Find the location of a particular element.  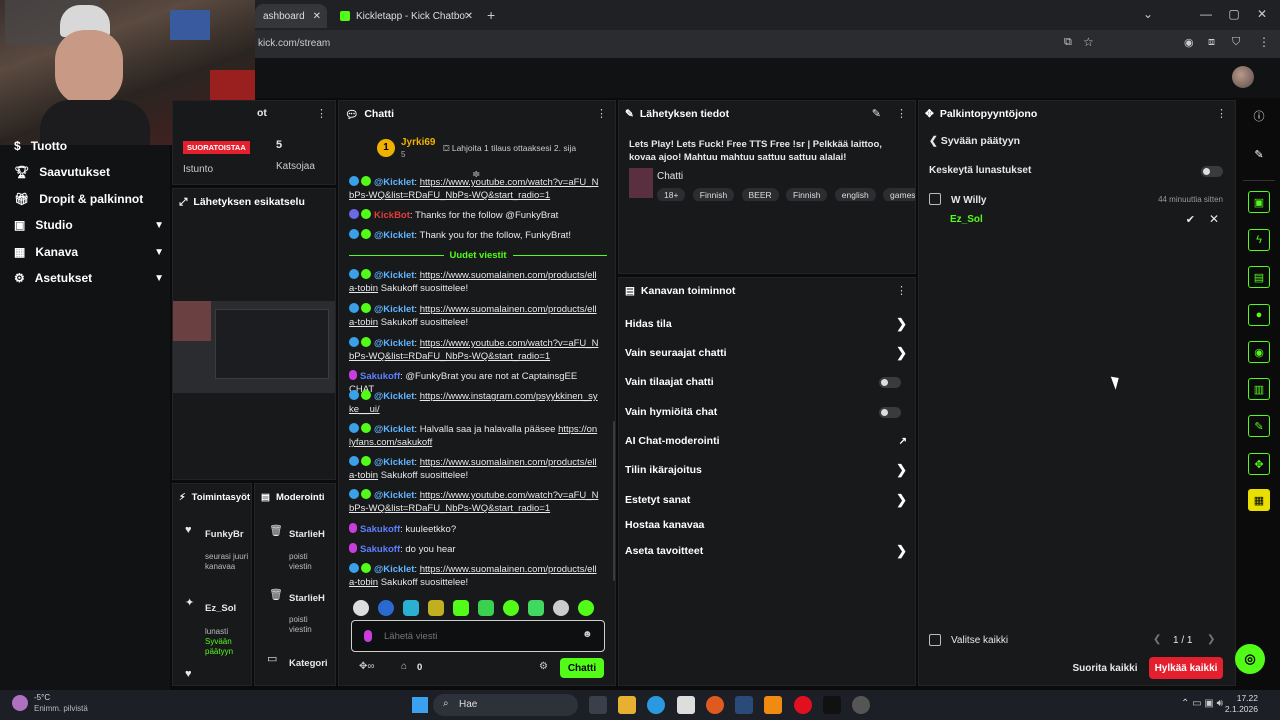

clapperboard-icon: ▦ is located at coordinates (1259, 500).